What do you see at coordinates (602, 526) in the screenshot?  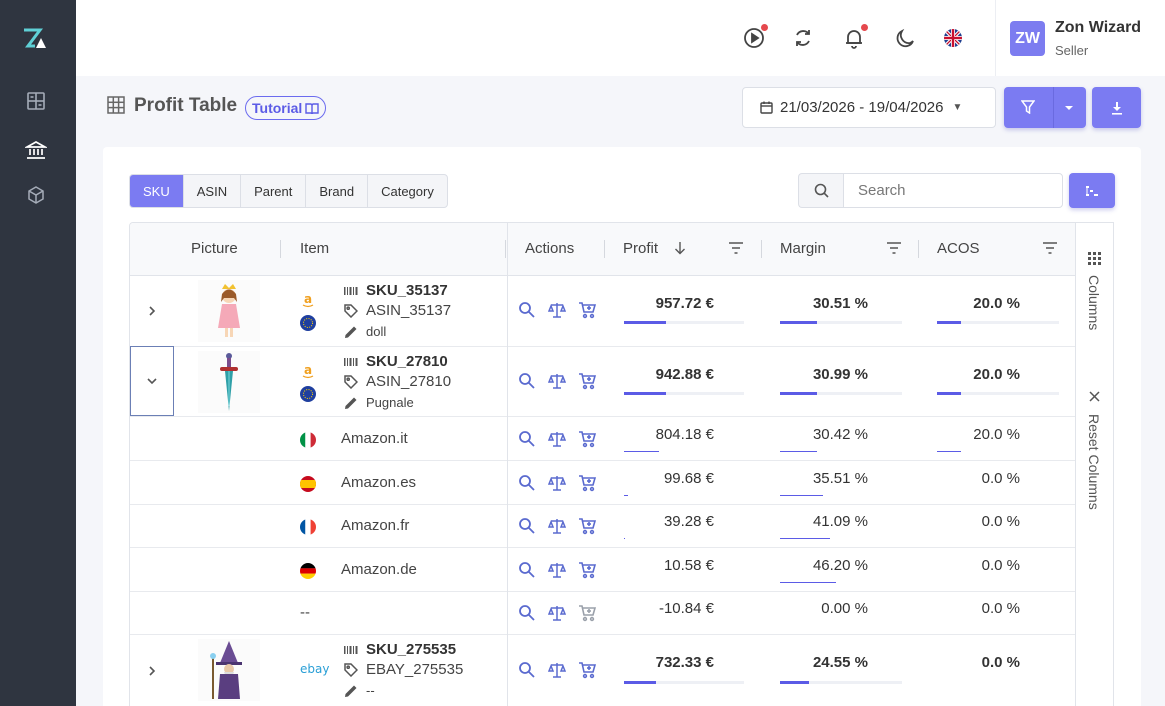 I see `marketplace-row: Amazon.fr 39.28 € 41.09 % 0.0 %` at bounding box center [602, 526].